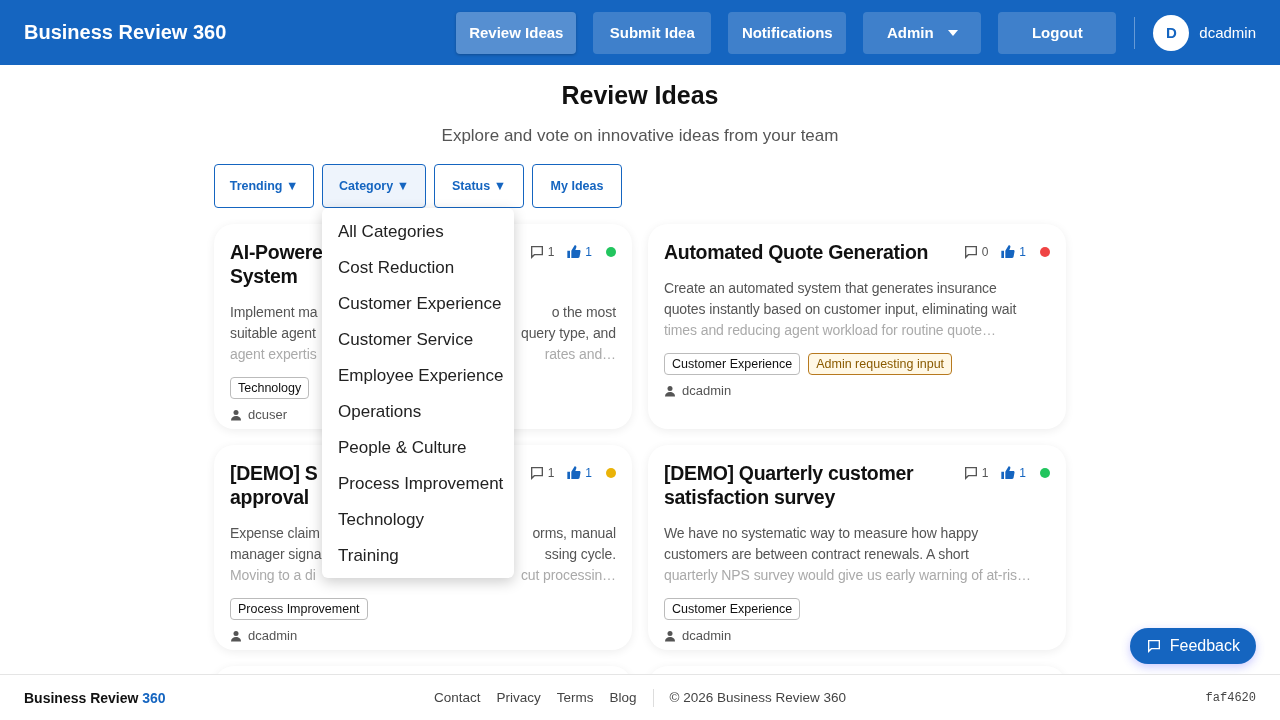  Describe the element at coordinates (985, 252) in the screenshot. I see `comment-count: 0` at that location.